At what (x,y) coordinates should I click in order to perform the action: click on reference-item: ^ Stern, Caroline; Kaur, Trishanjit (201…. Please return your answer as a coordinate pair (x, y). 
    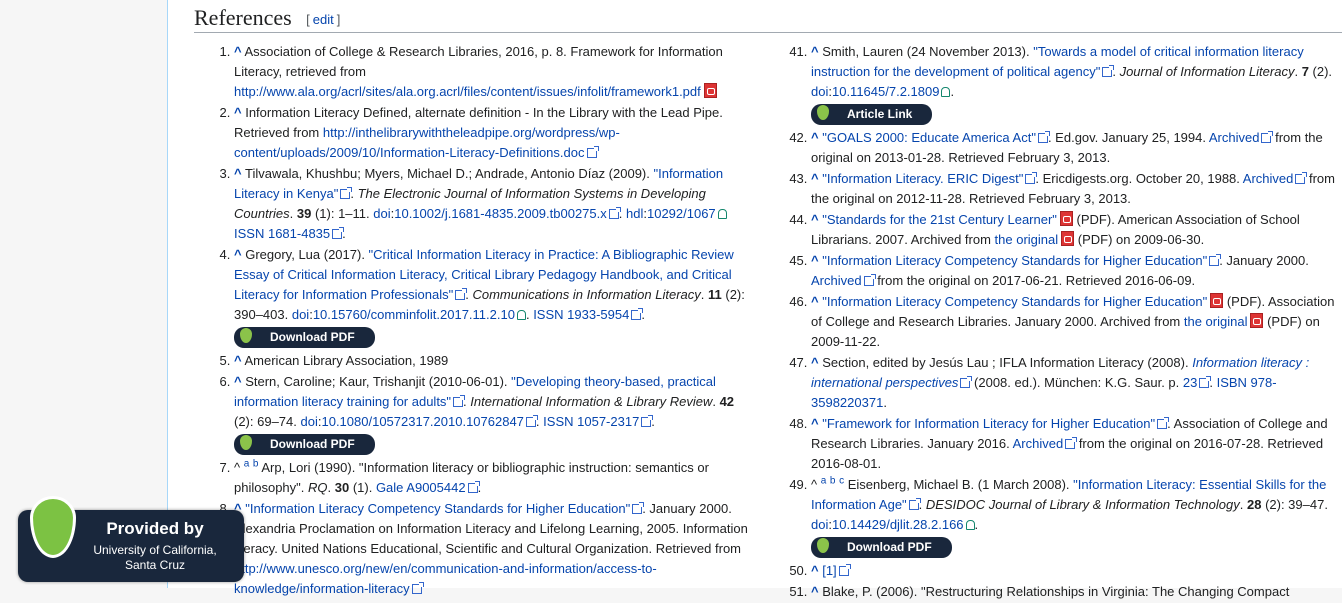
    Looking at the image, I should click on (494, 414).